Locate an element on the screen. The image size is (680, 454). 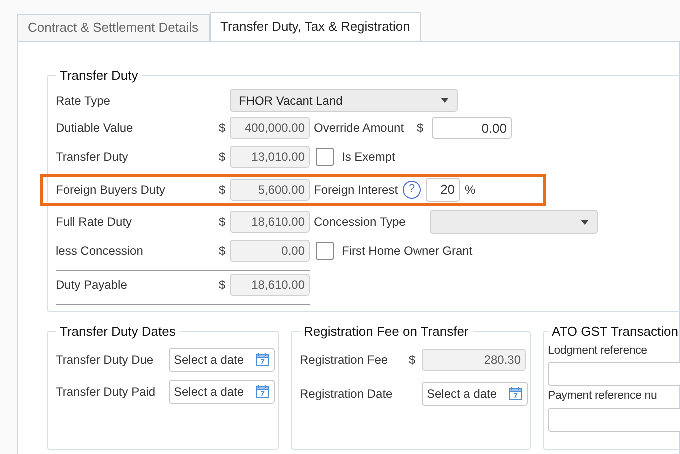
percent-field: 20 is located at coordinates (443, 190).